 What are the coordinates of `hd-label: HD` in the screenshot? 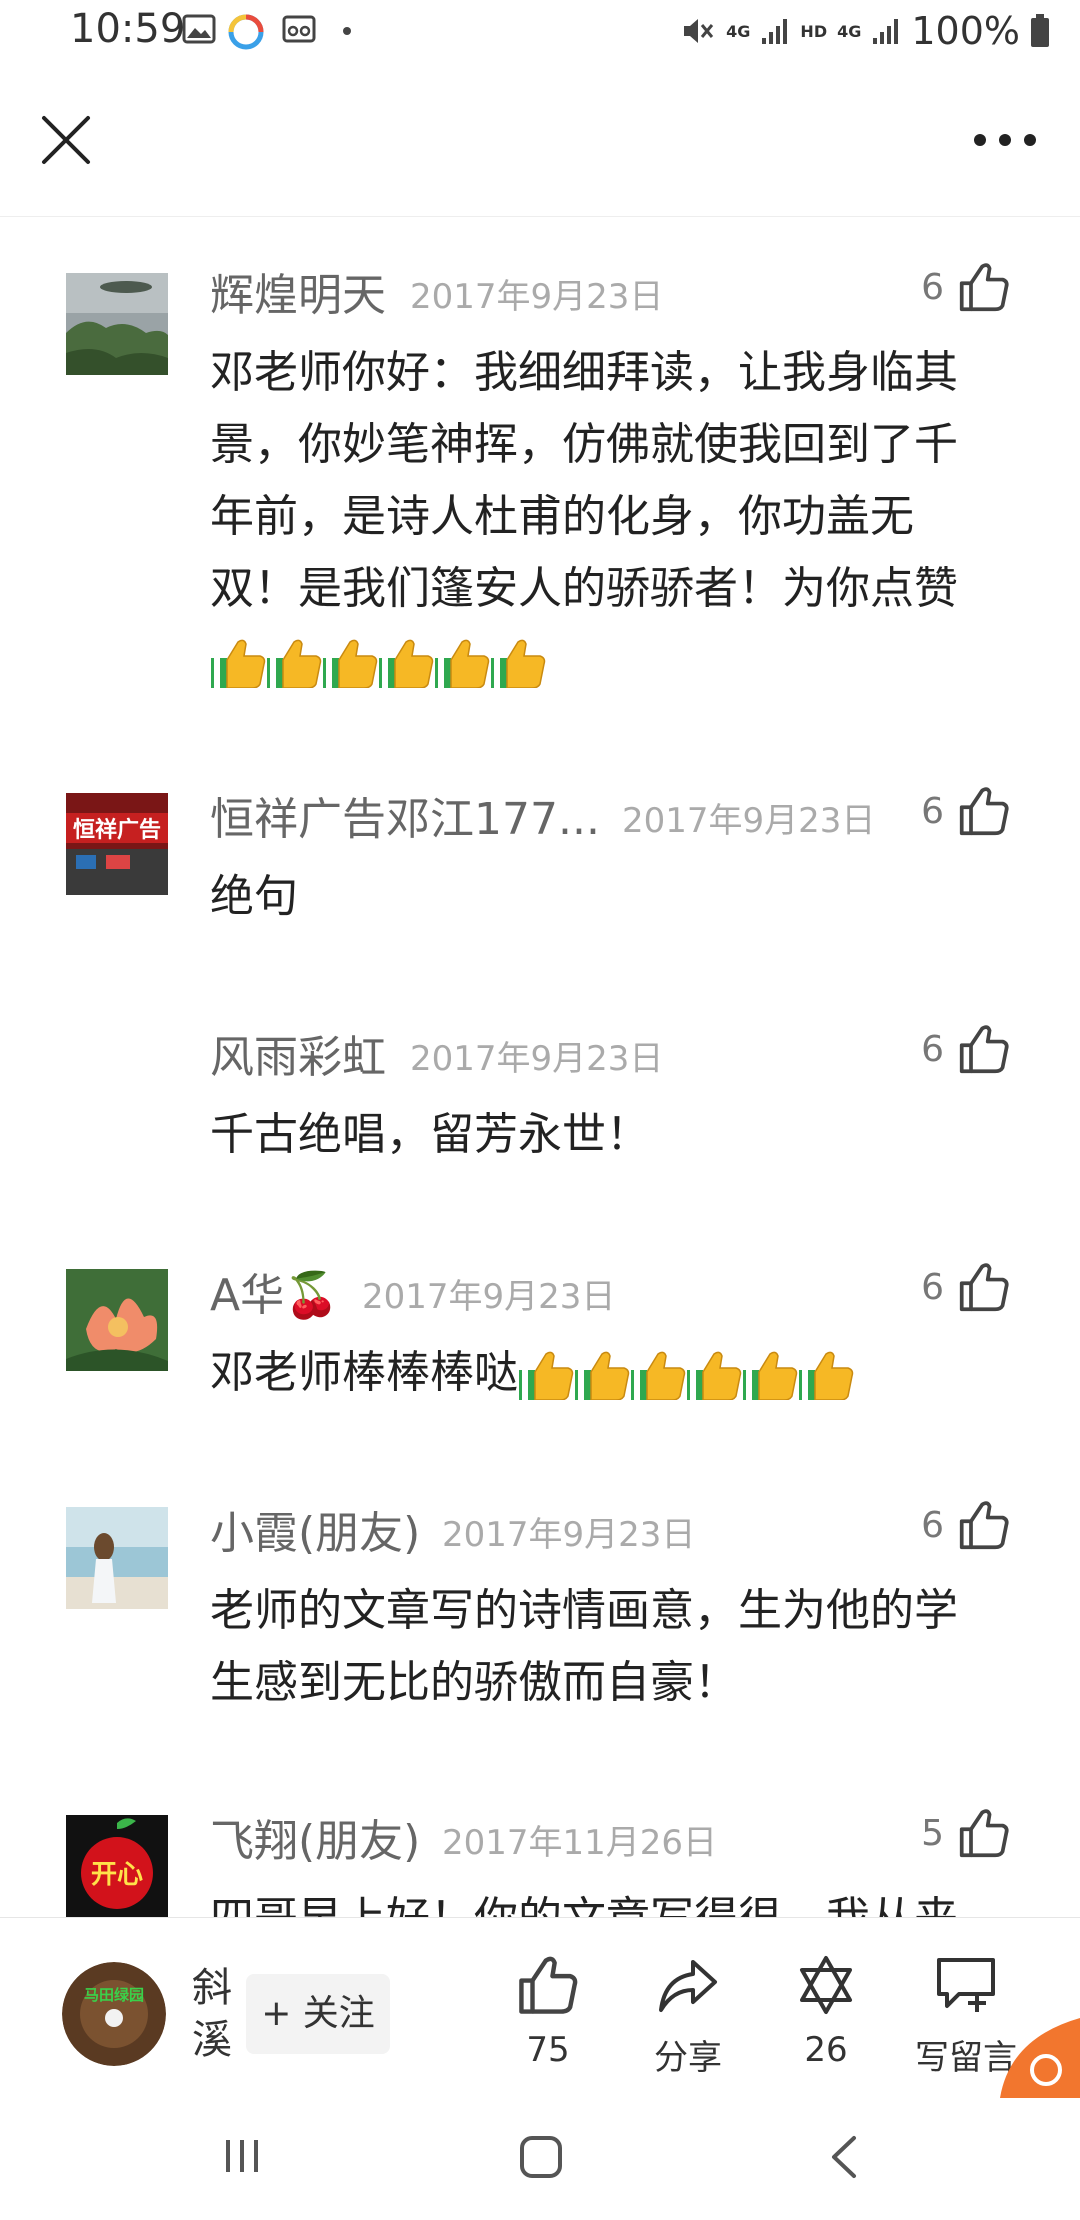 It's located at (814, 31).